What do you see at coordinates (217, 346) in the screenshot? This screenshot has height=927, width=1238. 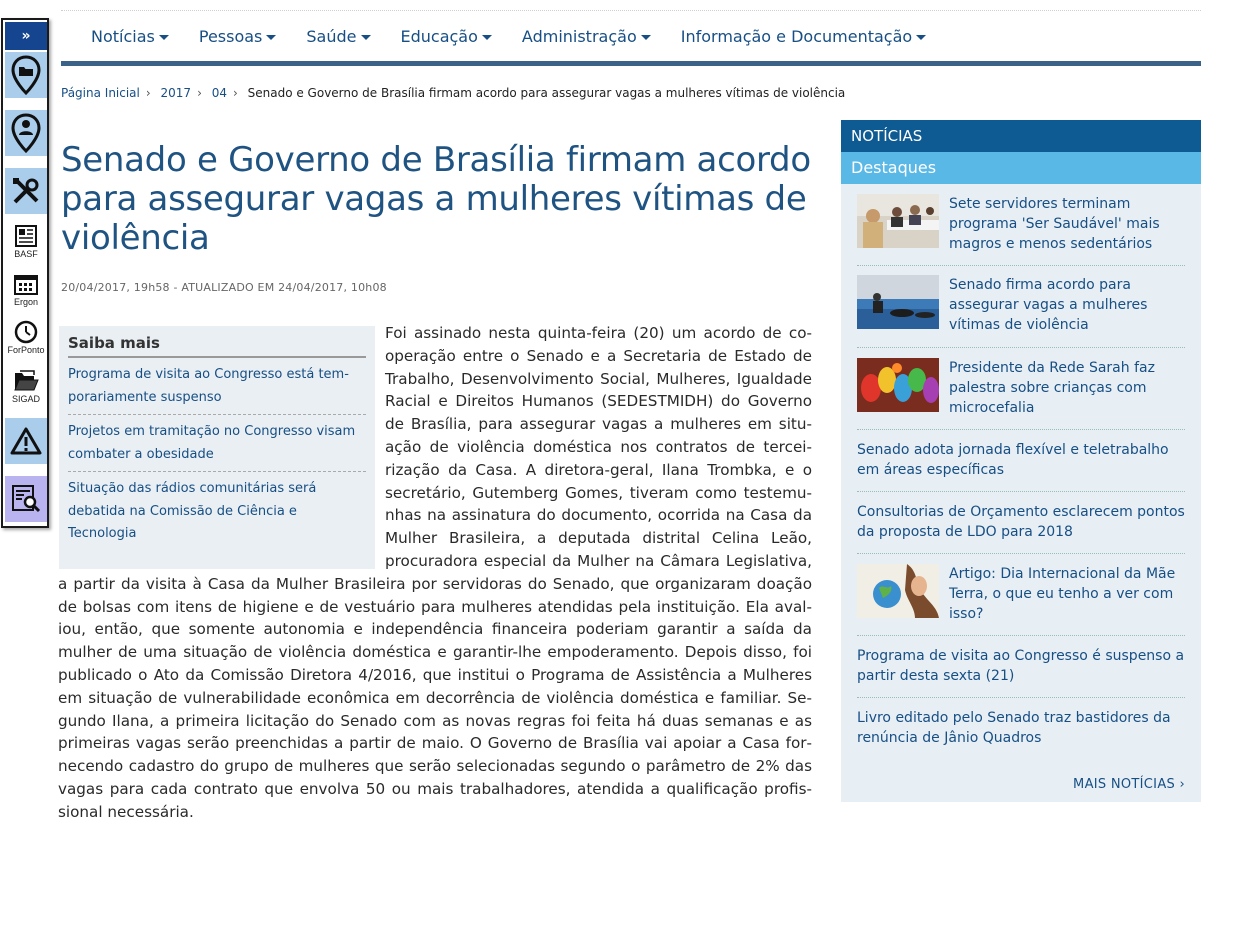 I see `related-links-heading: Saiba mais` at bounding box center [217, 346].